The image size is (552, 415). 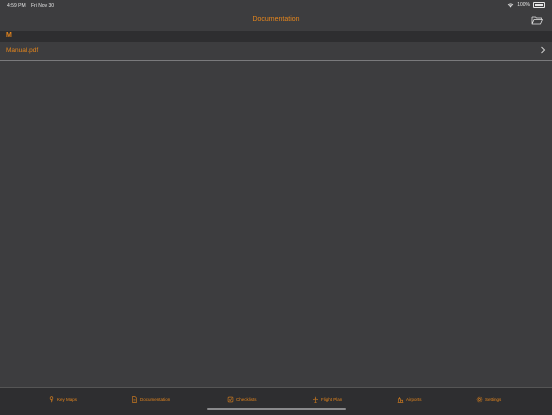 What do you see at coordinates (510, 5) in the screenshot?
I see `wifi-icon` at bounding box center [510, 5].